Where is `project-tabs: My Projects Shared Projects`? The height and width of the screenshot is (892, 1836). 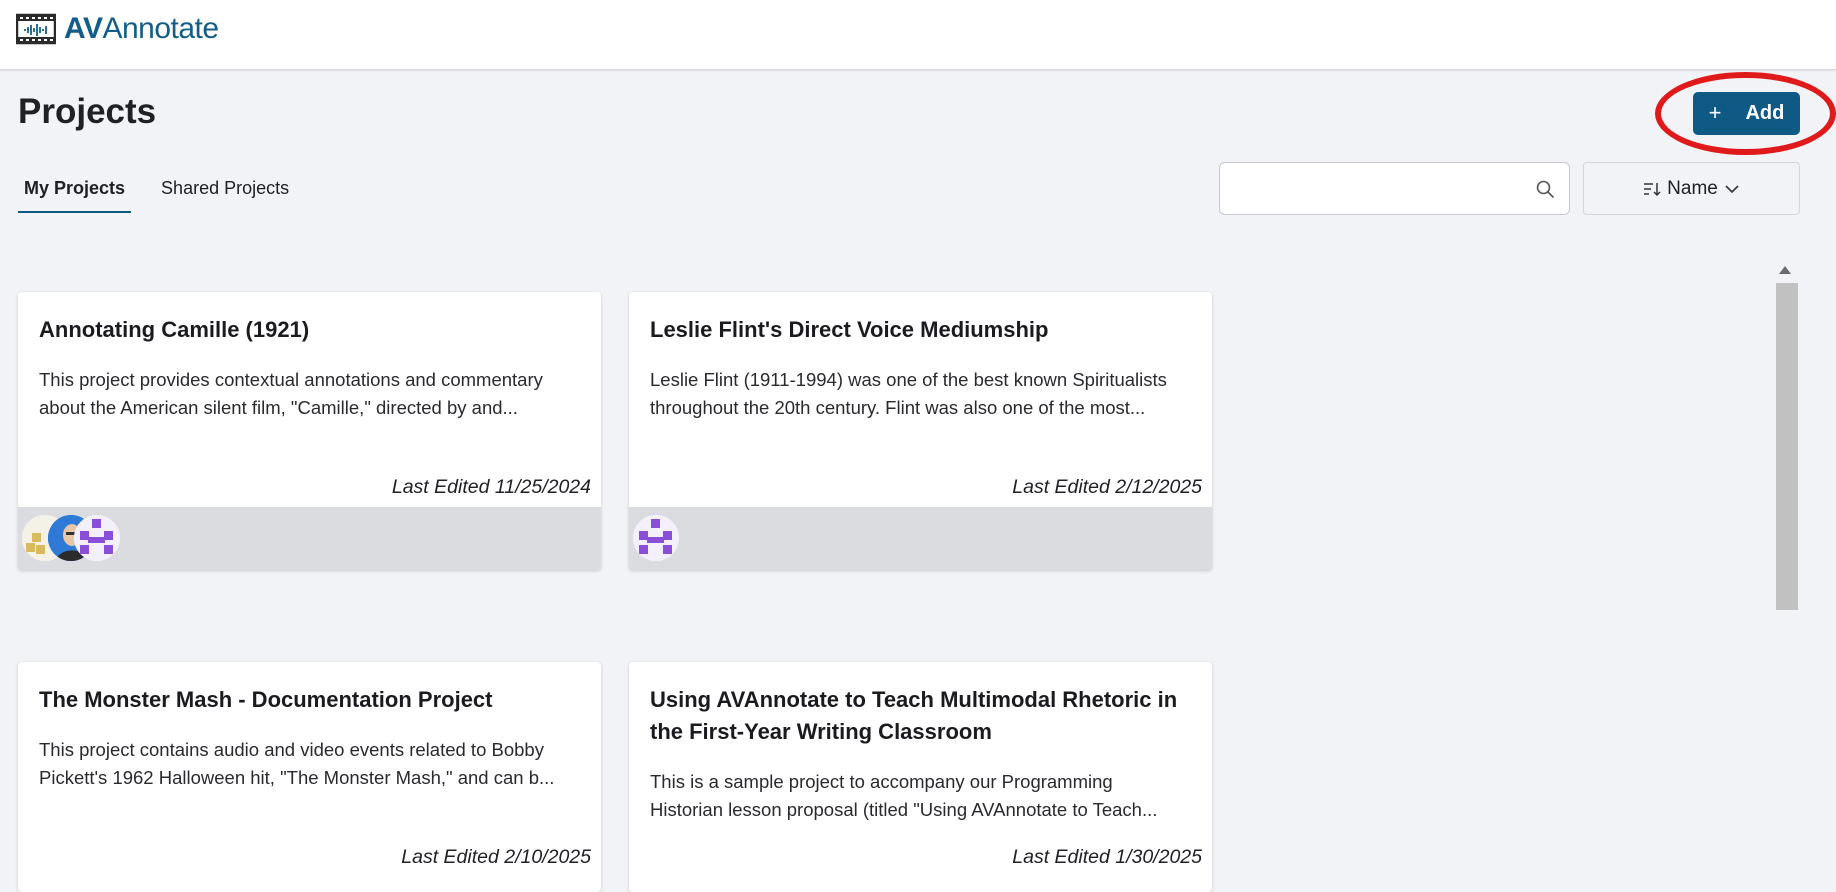 project-tabs: My Projects Shared Projects is located at coordinates (156, 192).